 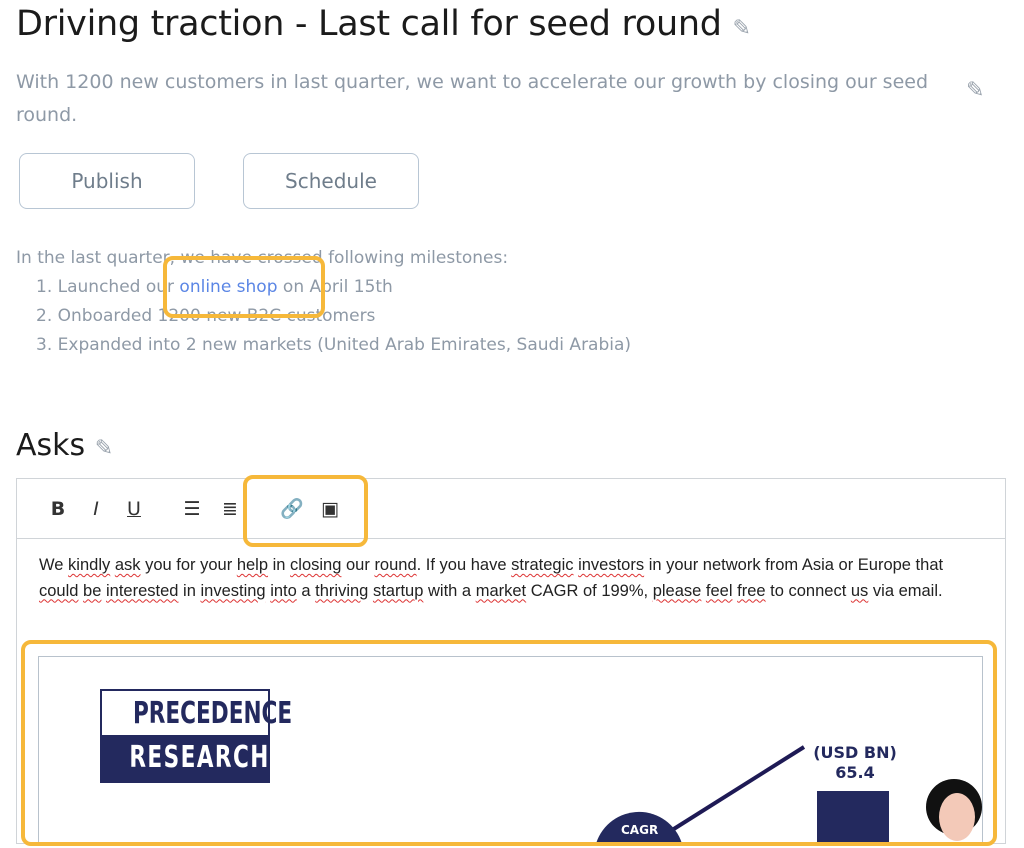 I want to click on publish-button: Publish, so click(x=107, y=181).